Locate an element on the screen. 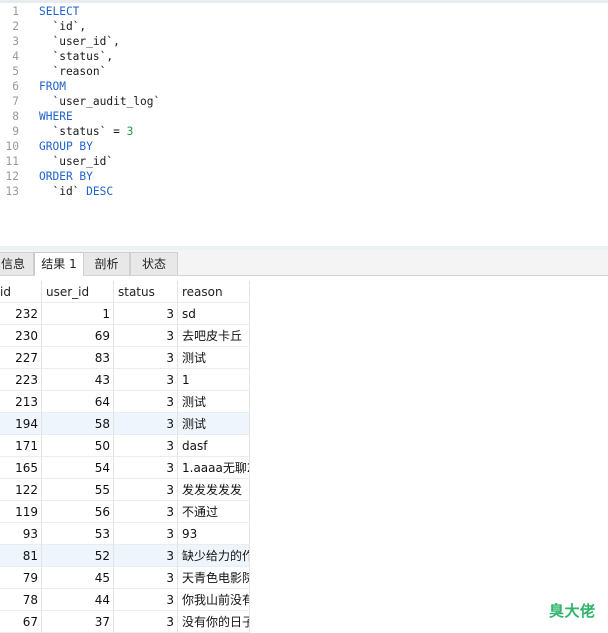 The height and width of the screenshot is (633, 608). code-text: `id` DESC is located at coordinates (76, 191).